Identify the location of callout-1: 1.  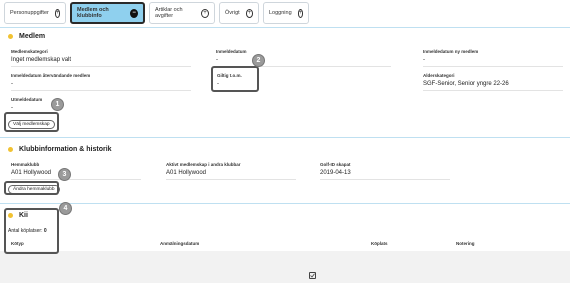
(57, 104).